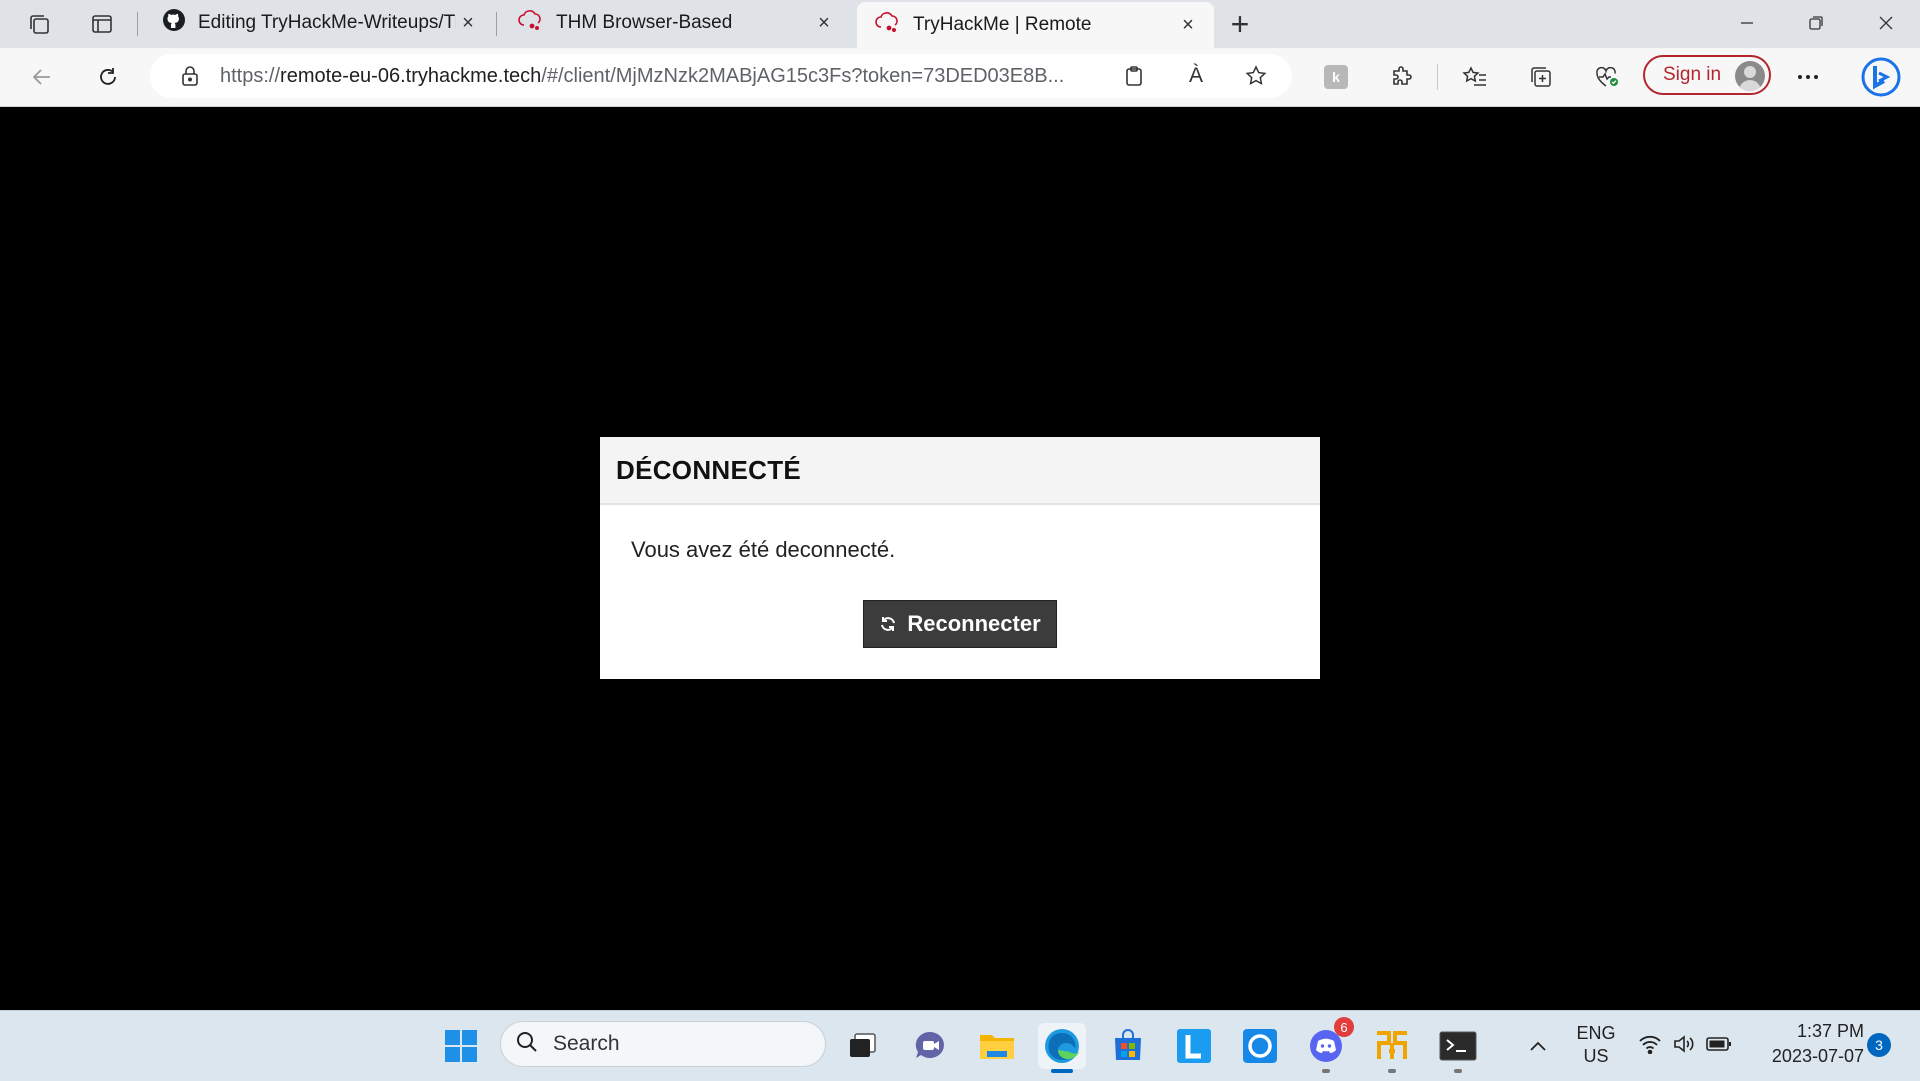  I want to click on region-code: US, so click(1596, 1056).